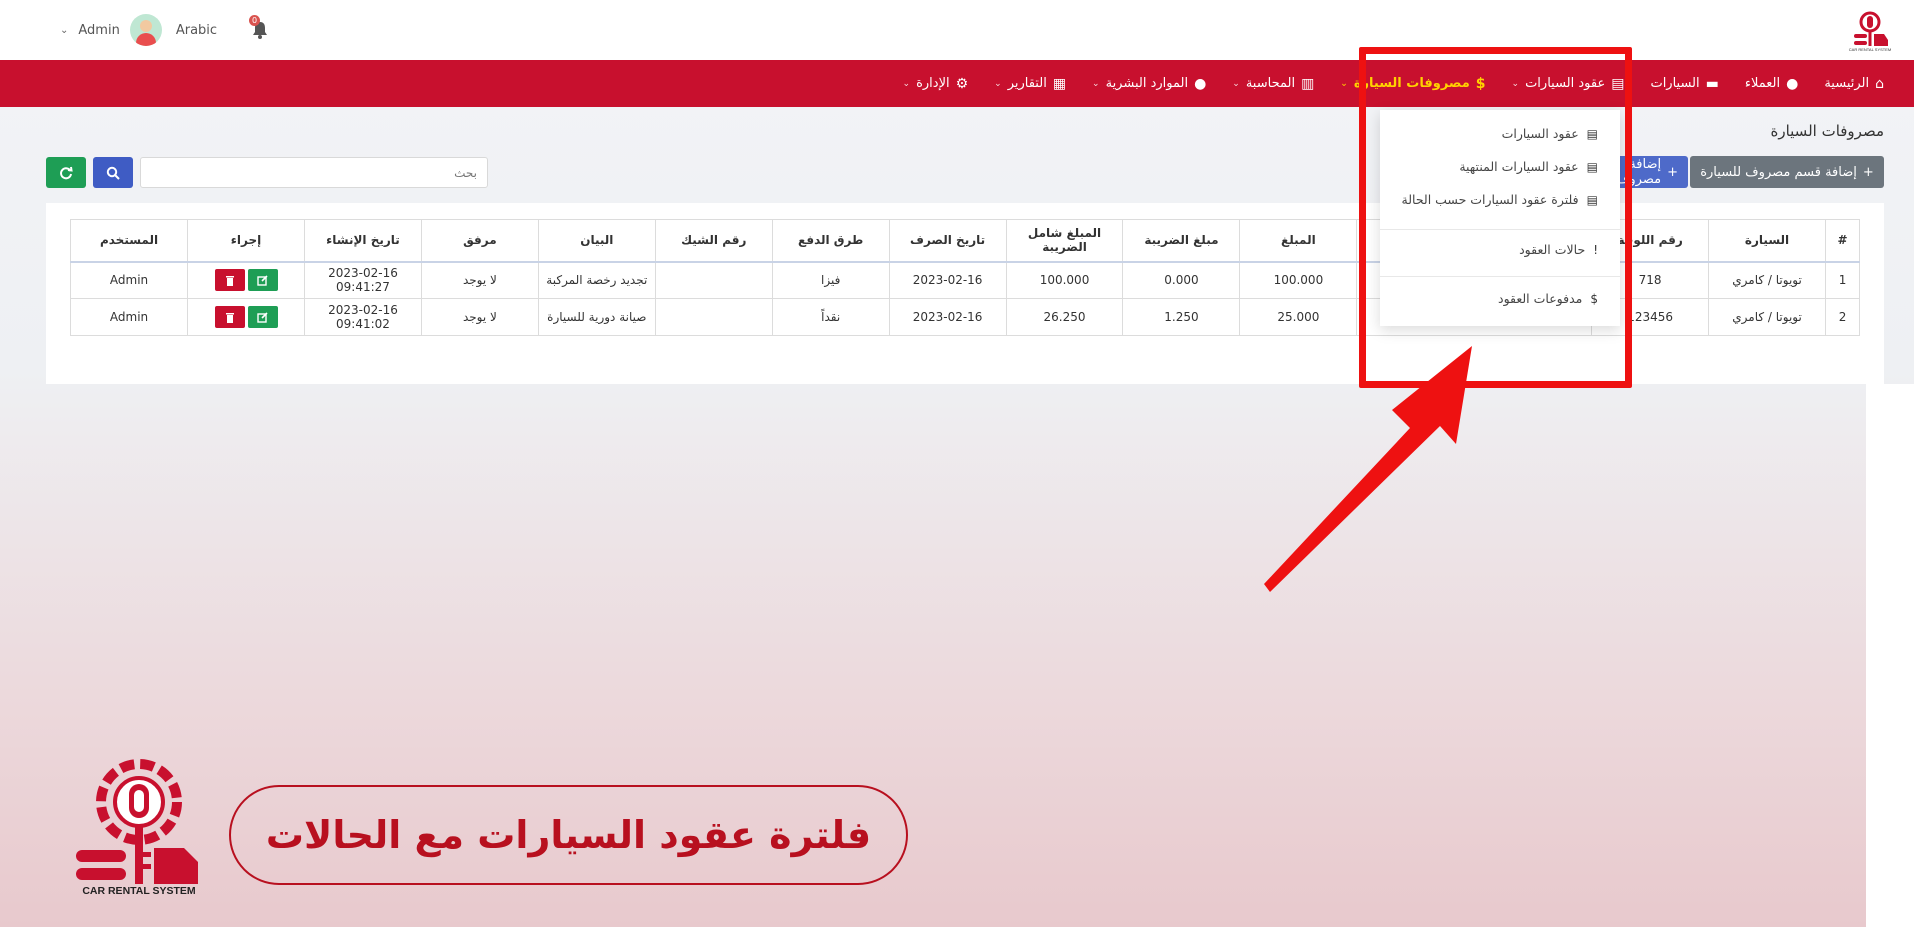 This screenshot has height=927, width=1914. Describe the element at coordinates (363, 280) in the screenshot. I see `table-cell: 2023-02-16 09:41:27` at that location.